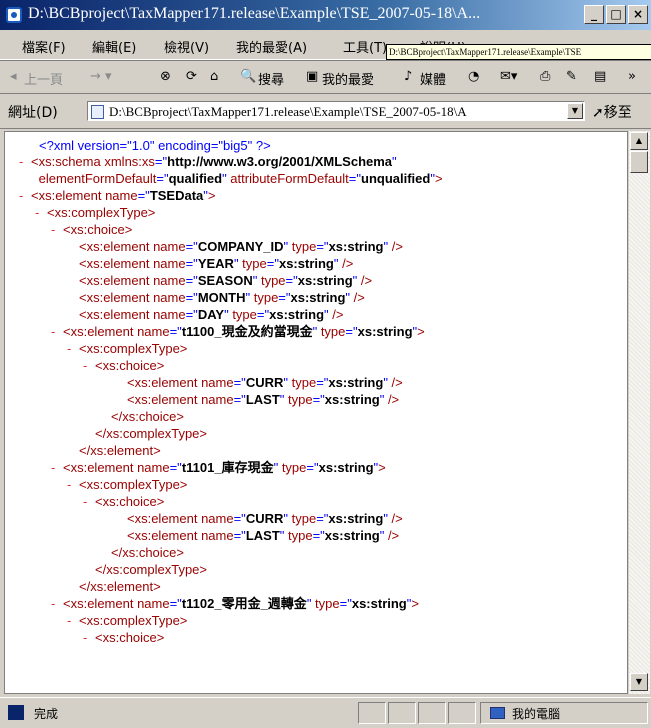 Image resolution: width=651 pixels, height=728 pixels. I want to click on xml-attr-name: xmlns:xs, so click(127, 161).